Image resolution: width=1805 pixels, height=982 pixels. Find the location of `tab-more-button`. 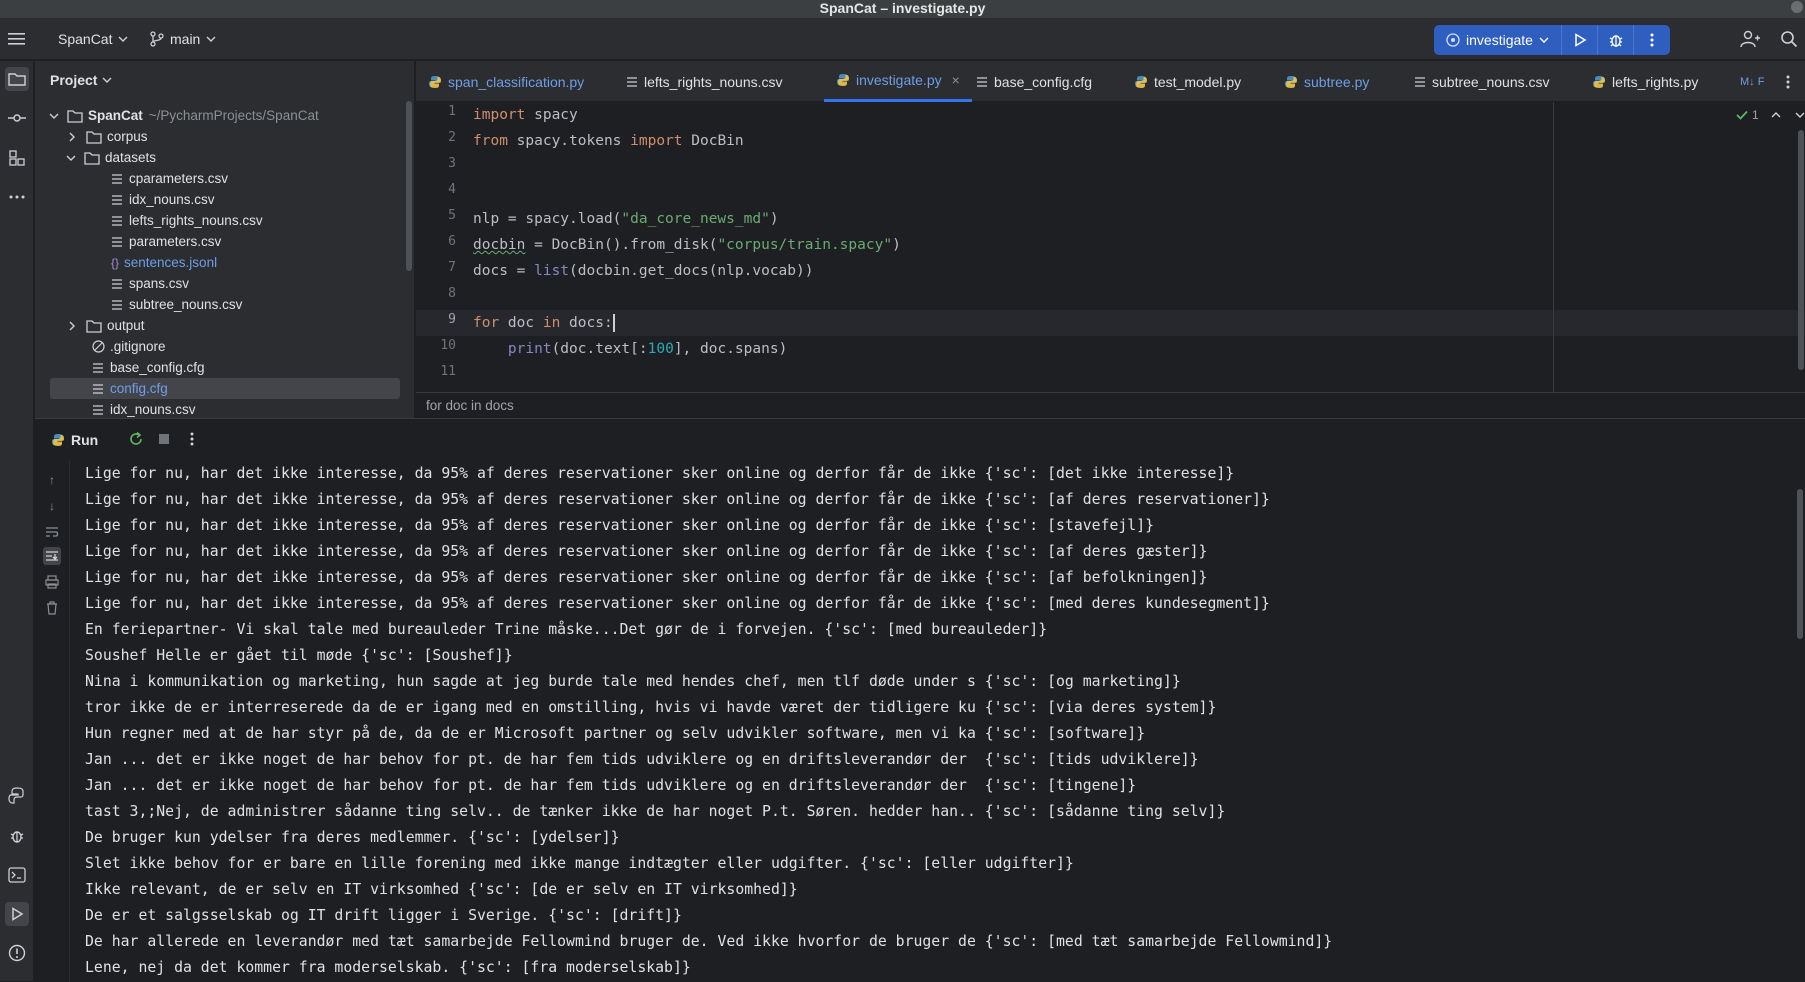

tab-more-button is located at coordinates (1788, 81).